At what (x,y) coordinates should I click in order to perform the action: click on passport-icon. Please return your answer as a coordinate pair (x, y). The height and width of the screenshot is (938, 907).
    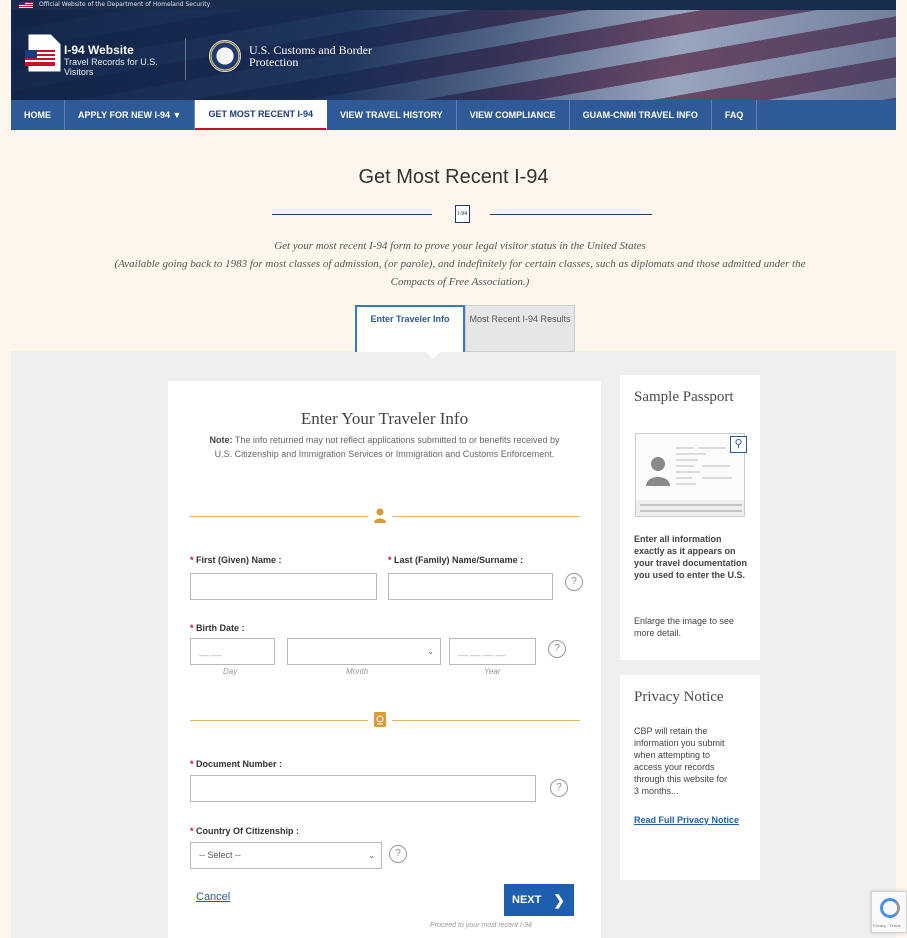
    Looking at the image, I should click on (380, 719).